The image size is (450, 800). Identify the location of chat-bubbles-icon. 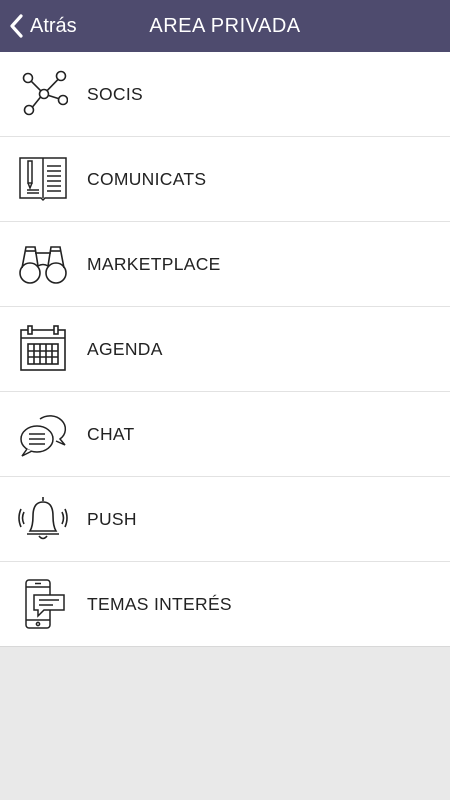
(43, 434).